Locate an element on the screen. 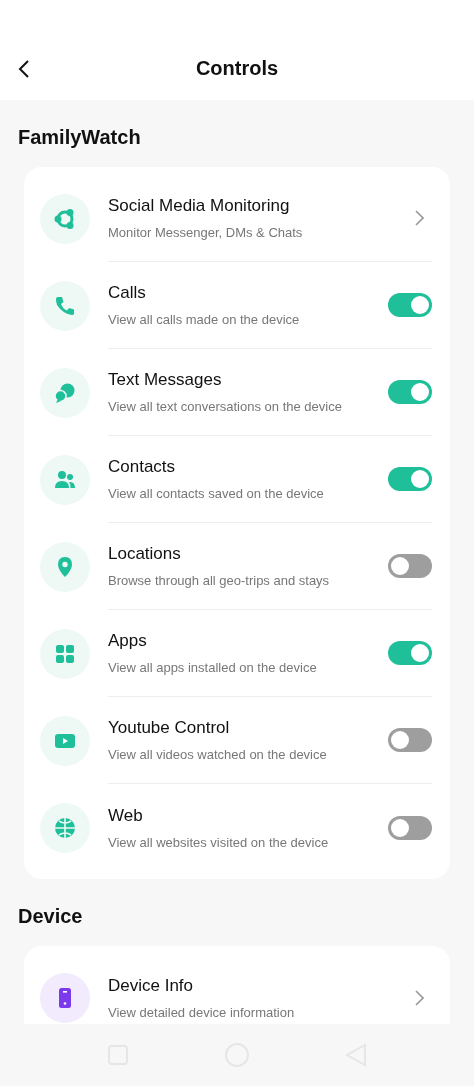 The height and width of the screenshot is (1086, 474). item-title: Calls is located at coordinates (127, 293).